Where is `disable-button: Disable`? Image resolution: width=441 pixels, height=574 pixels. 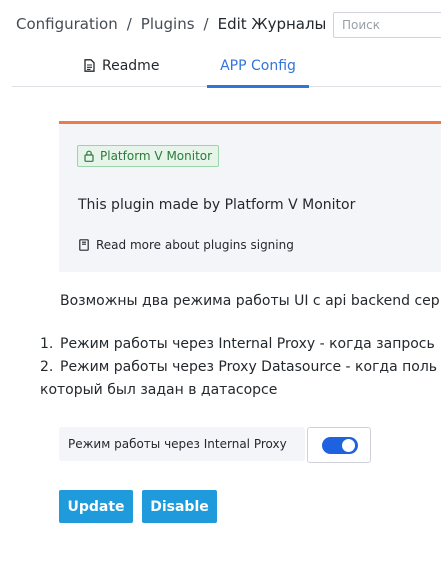
disable-button: Disable is located at coordinates (179, 506).